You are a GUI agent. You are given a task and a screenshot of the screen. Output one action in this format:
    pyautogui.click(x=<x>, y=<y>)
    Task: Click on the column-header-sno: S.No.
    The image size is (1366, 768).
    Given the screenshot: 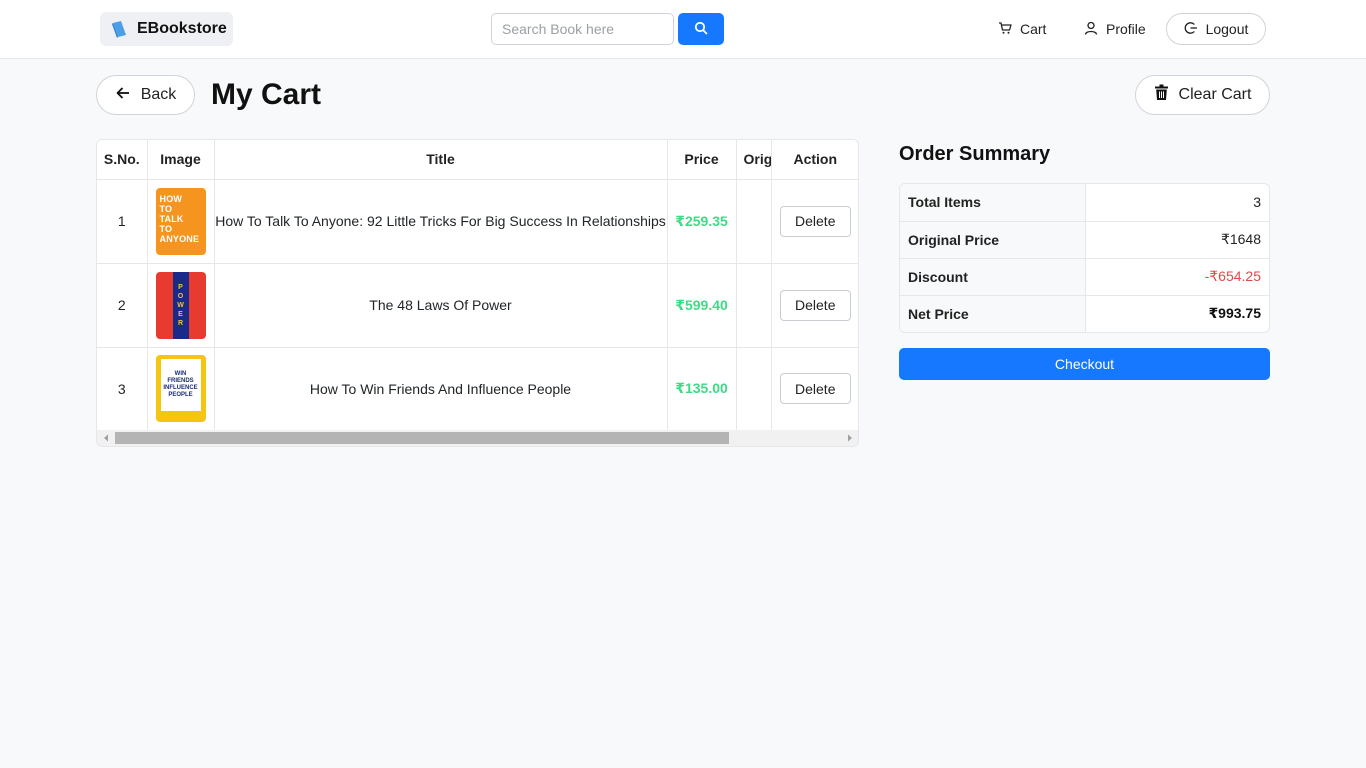 What is the action you would take?
    pyautogui.click(x=122, y=160)
    